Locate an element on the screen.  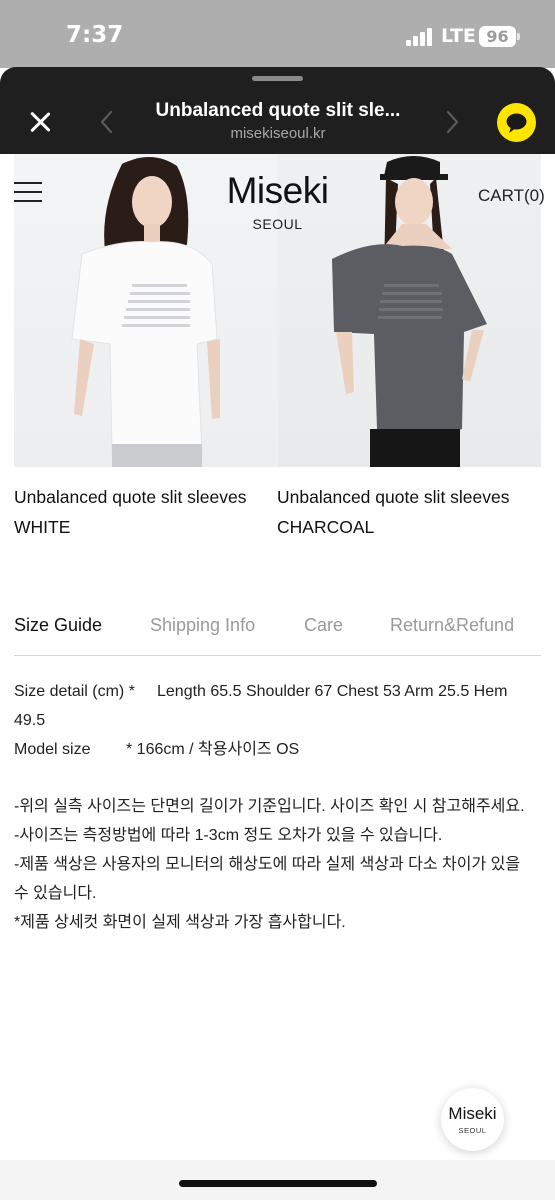
hamburger-icon is located at coordinates (28, 192).